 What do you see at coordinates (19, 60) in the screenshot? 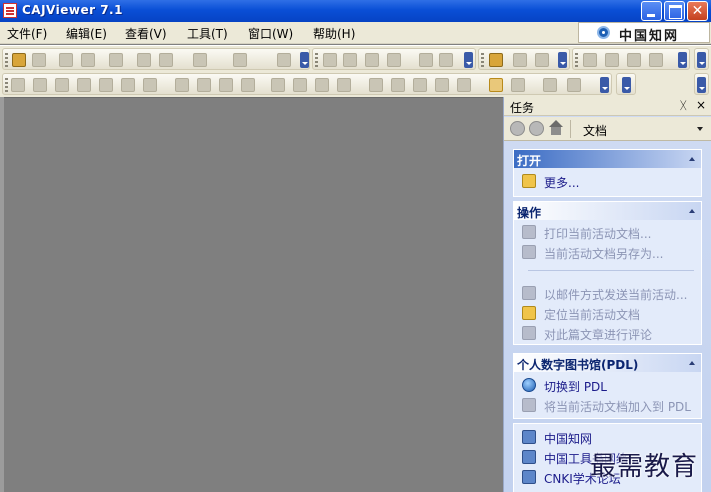
I see `open-folder-icon` at bounding box center [19, 60].